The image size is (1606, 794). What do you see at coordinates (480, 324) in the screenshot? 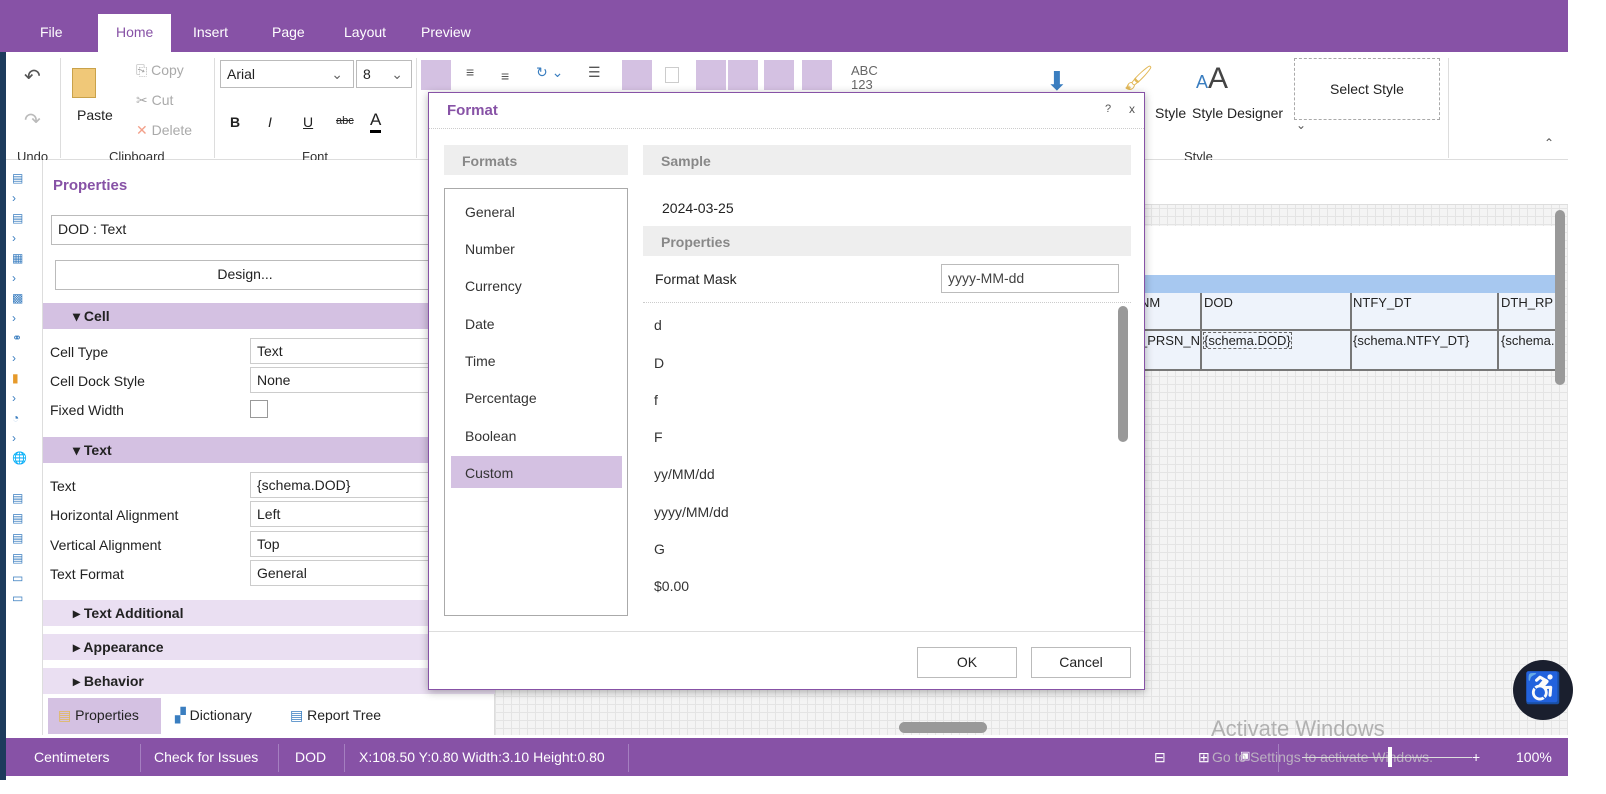
I see `format-item: Date` at bounding box center [480, 324].